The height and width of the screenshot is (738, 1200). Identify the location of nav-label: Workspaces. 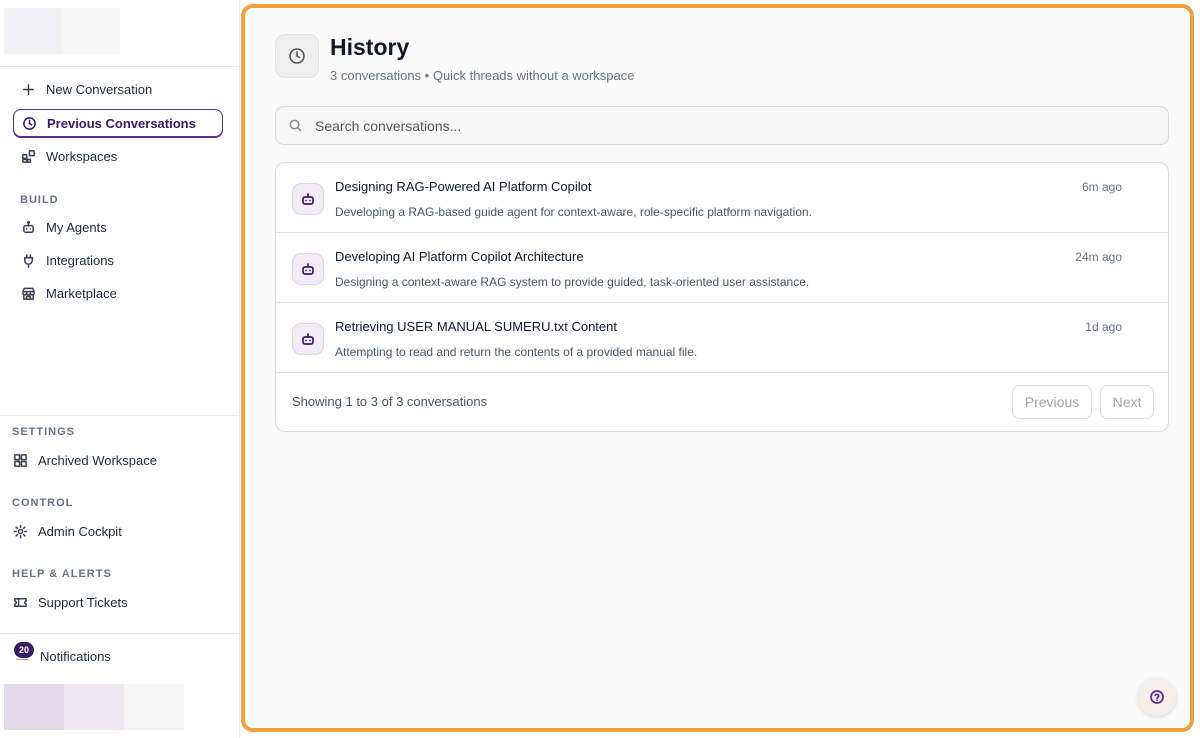
(82, 156).